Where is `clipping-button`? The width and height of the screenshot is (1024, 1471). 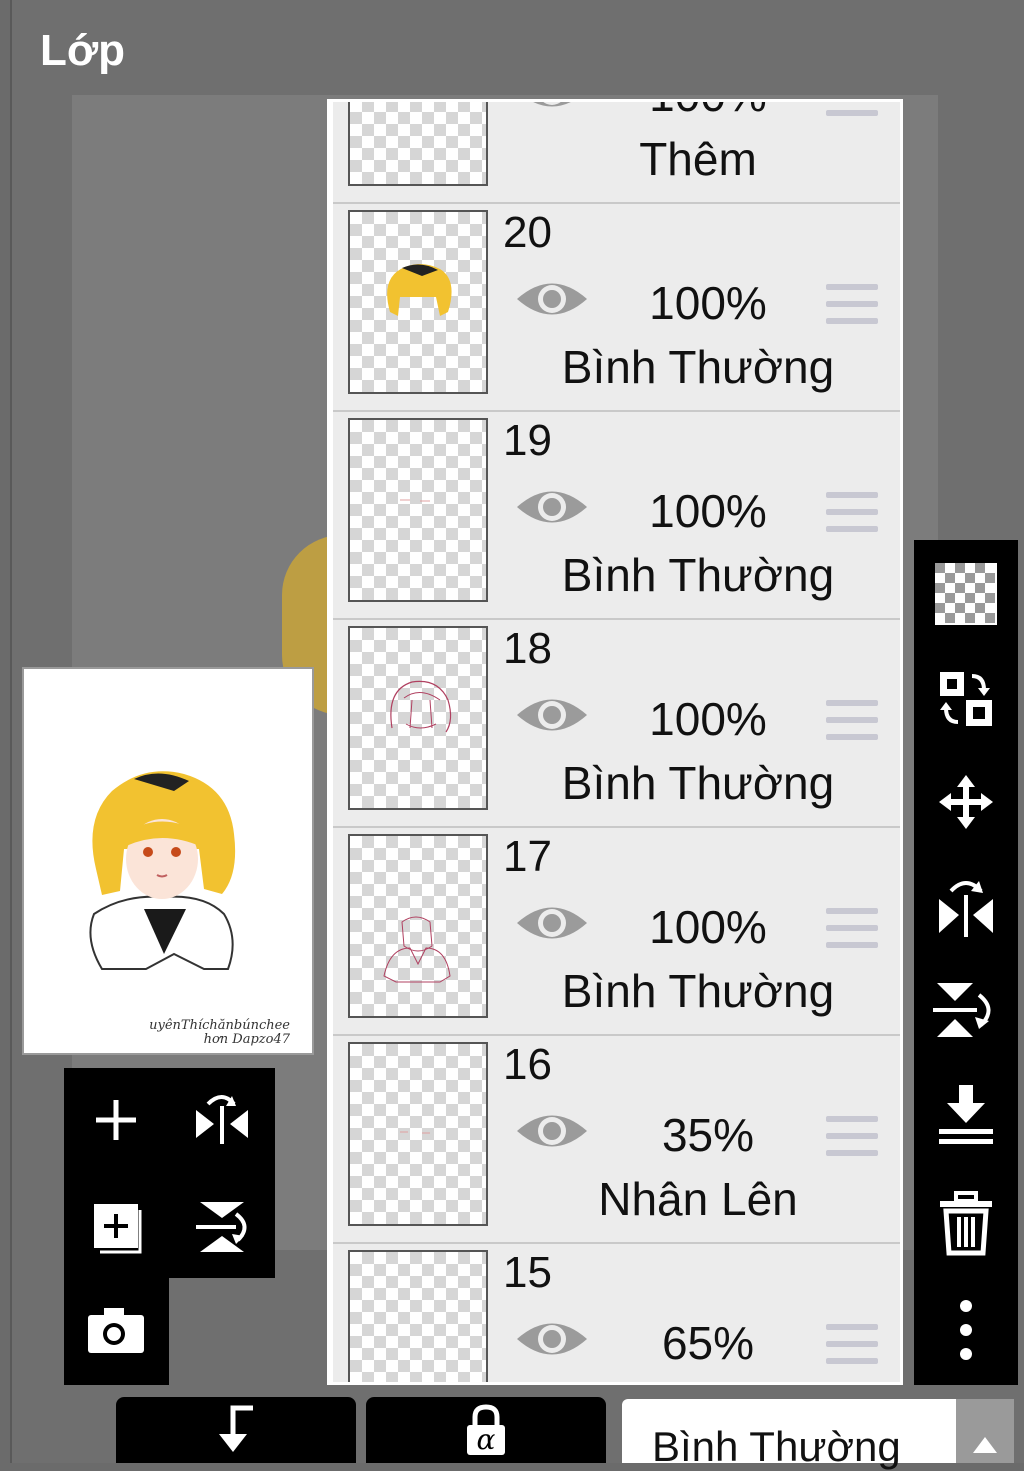 clipping-button is located at coordinates (236, 1430).